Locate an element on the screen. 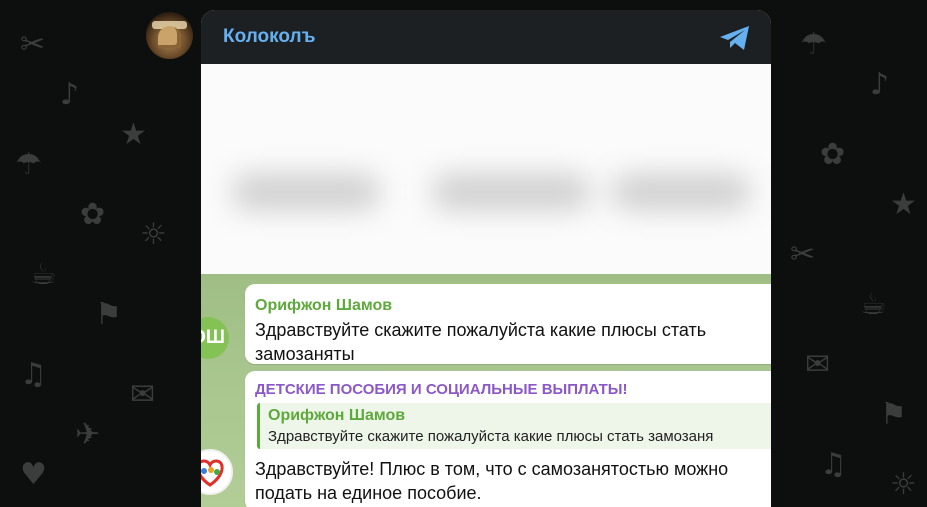 Image resolution: width=927 pixels, height=507 pixels. message-text-line: подать на единое пособие. is located at coordinates (368, 493).